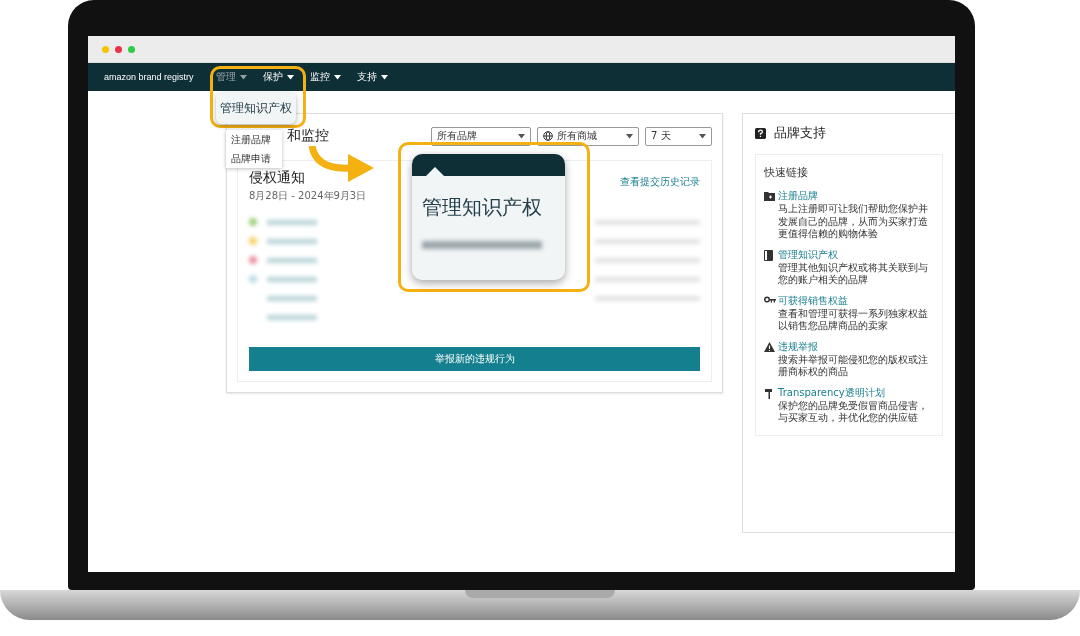 The height and width of the screenshot is (636, 1080). I want to click on link-description: 马上注册即可让我们帮助您保护并发展自己的品牌，从而为买家打造更值得信赖的购物体验, so click(853, 222).